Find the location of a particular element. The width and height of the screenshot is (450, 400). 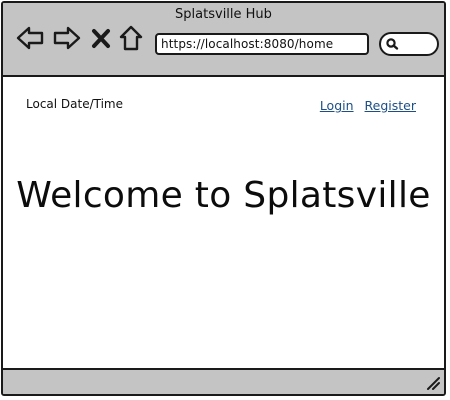

resize-grip-icon is located at coordinates (433, 383).